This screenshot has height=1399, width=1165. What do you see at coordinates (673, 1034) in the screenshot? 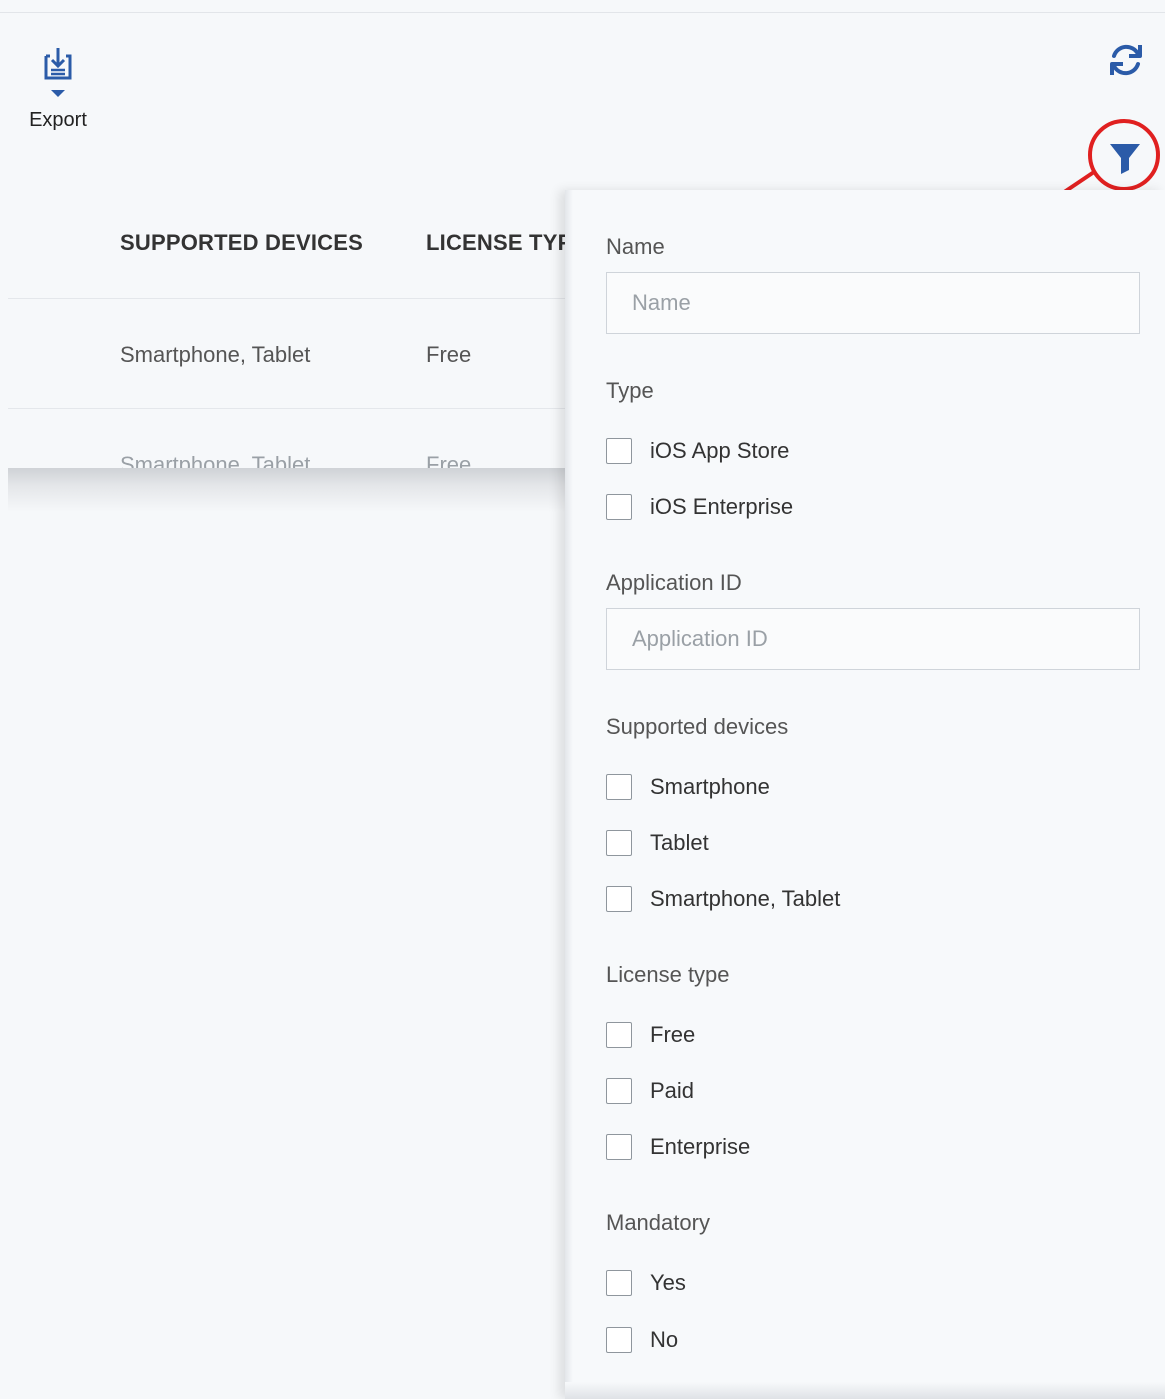
I see `checkbox-label: Free` at bounding box center [673, 1034].